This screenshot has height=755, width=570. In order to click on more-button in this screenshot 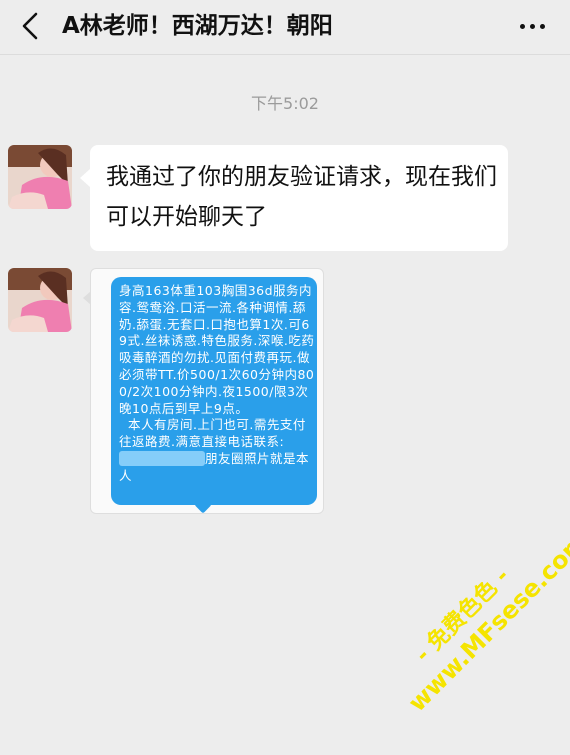, I will do `click(532, 26)`.